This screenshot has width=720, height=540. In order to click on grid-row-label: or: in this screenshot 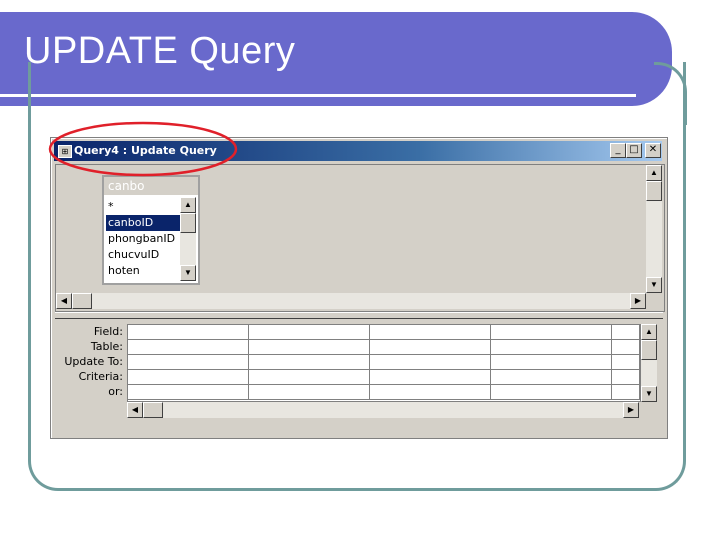, I will do `click(115, 391)`.